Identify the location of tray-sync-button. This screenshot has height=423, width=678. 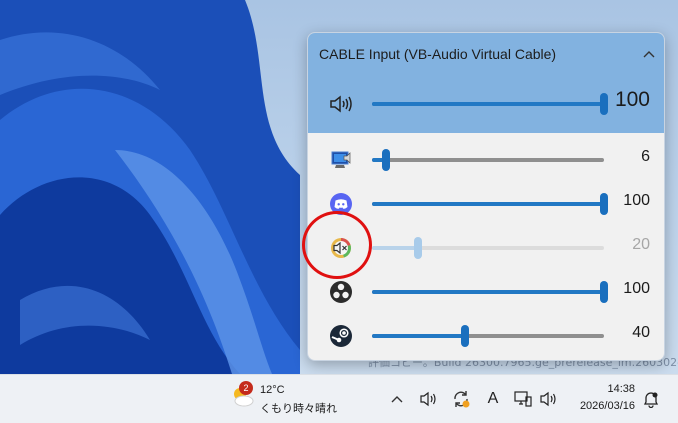
(461, 399).